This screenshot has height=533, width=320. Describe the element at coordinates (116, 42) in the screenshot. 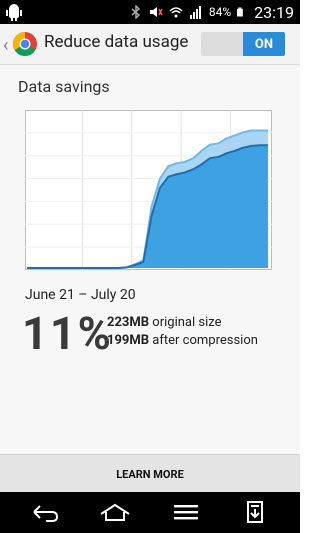

I see `page-title: Reduce data usage` at that location.